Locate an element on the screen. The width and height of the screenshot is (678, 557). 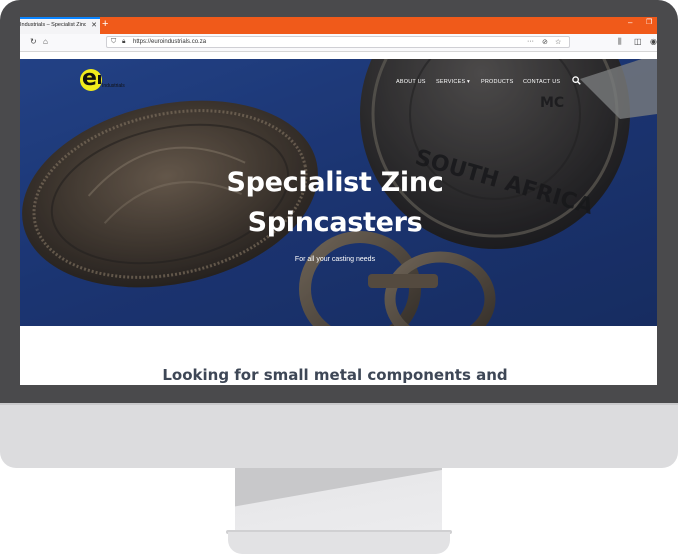
logo-mark is located at coordinates (99, 79).